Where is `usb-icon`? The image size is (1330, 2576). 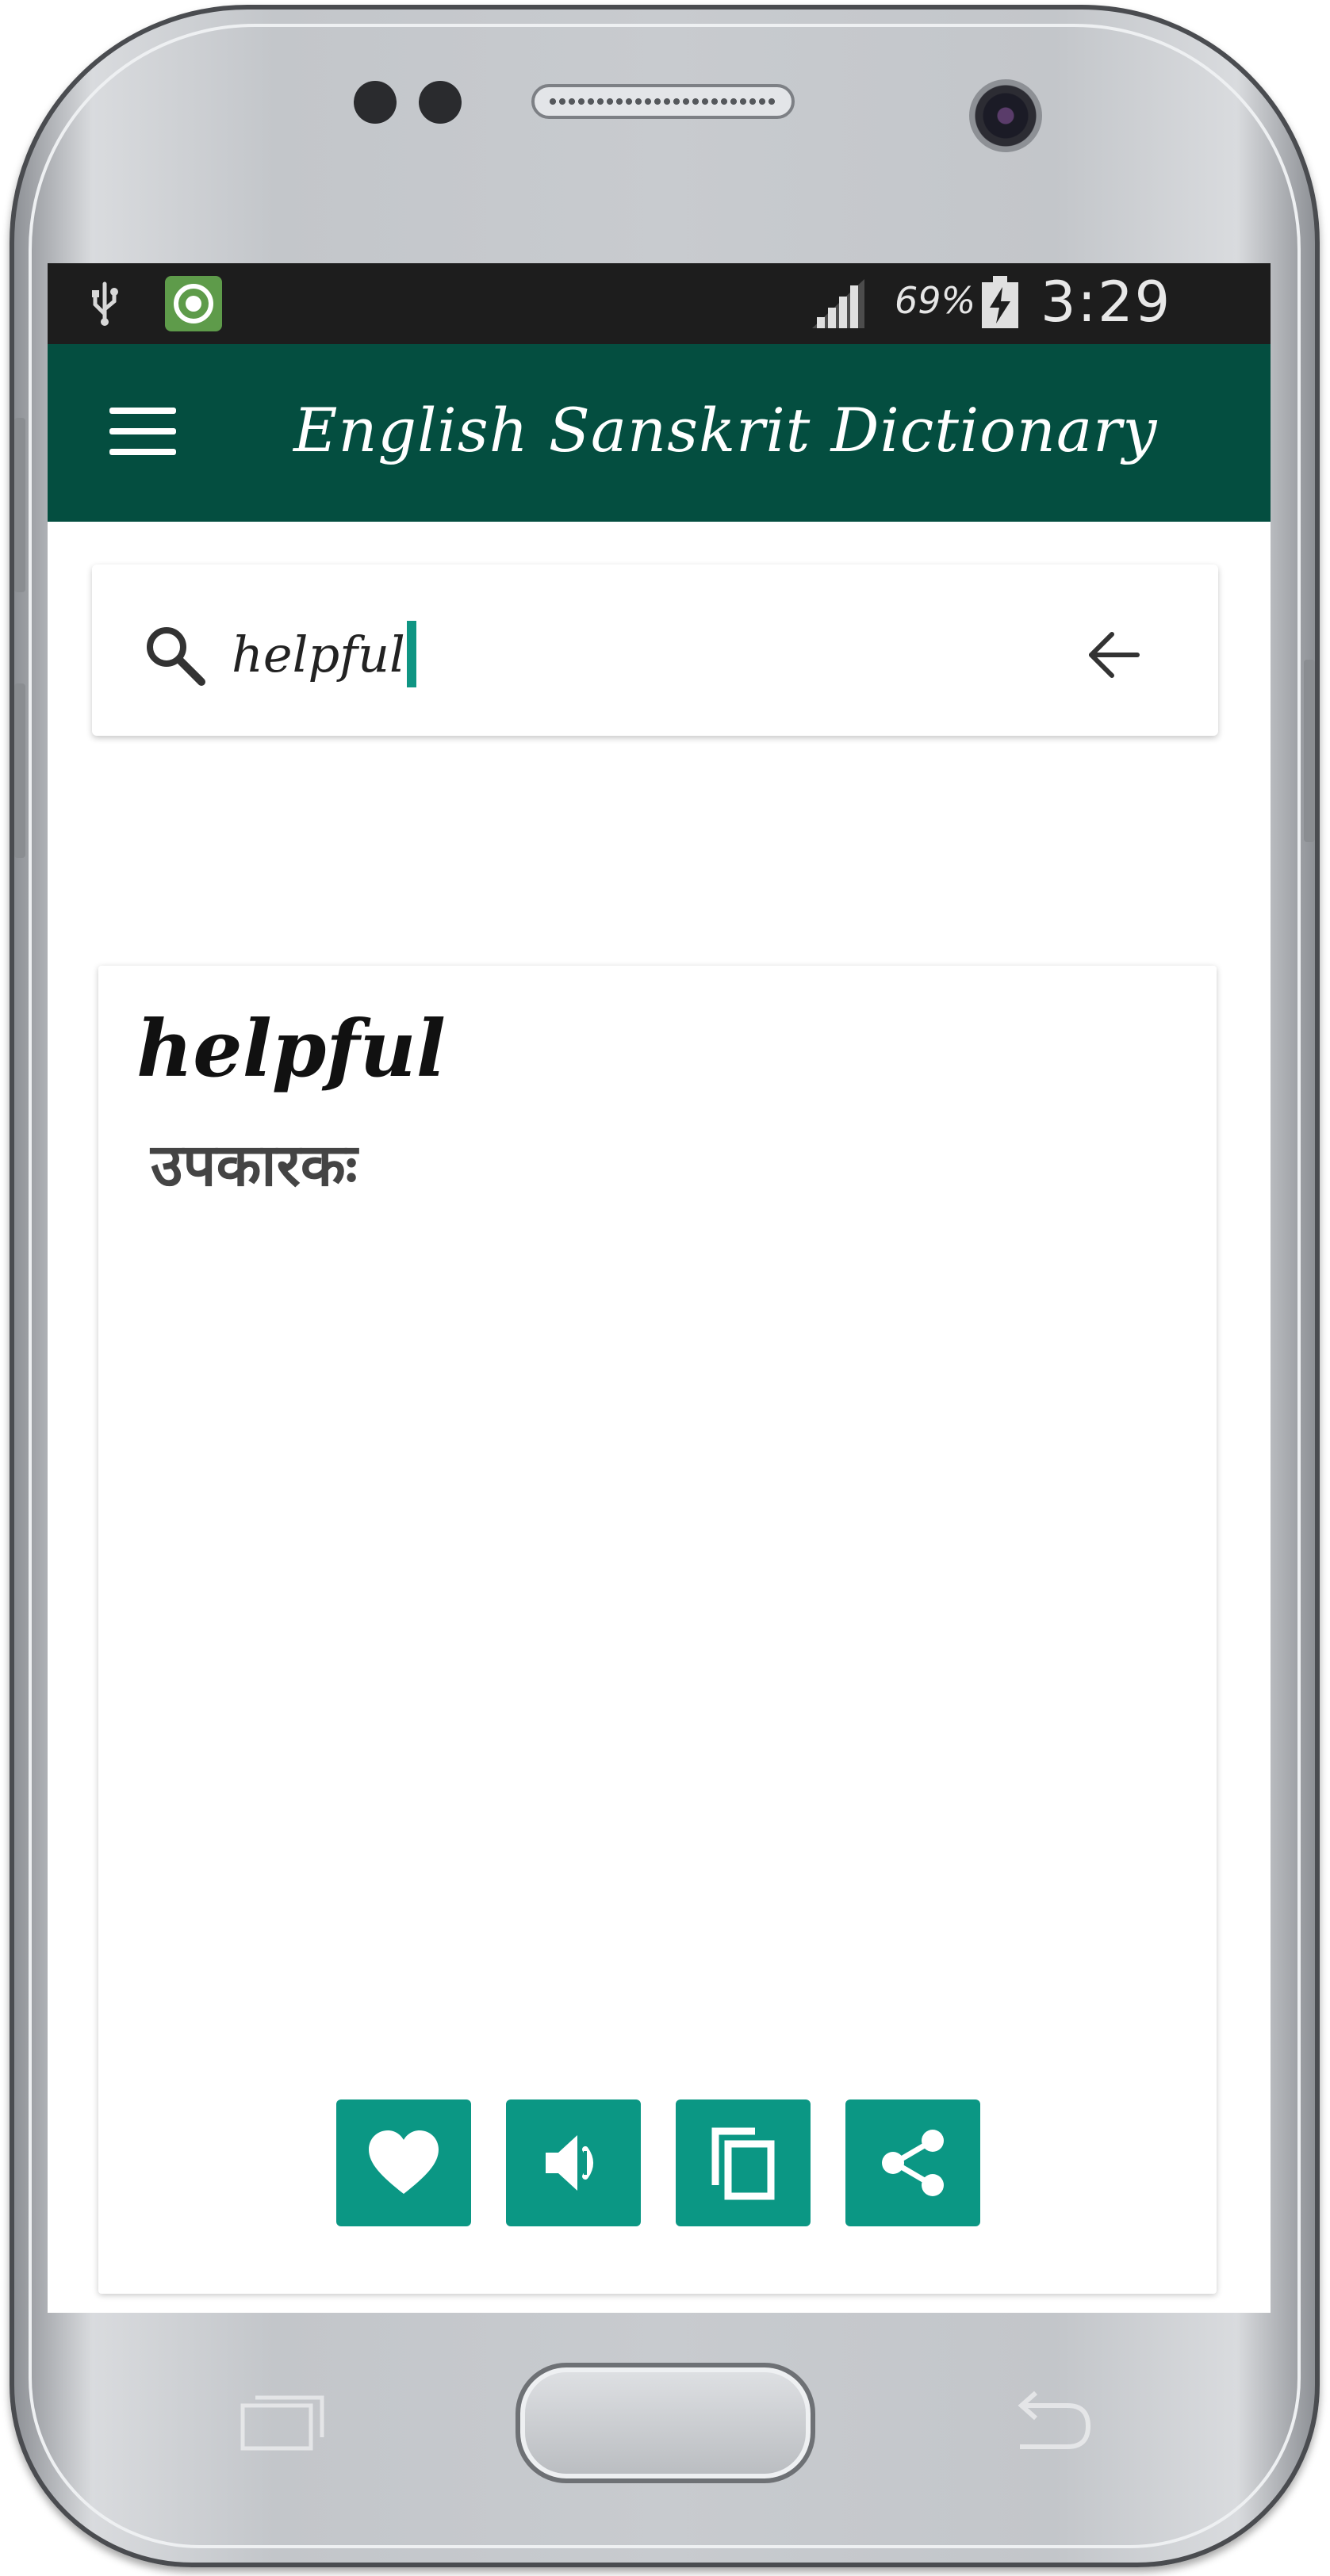 usb-icon is located at coordinates (105, 303).